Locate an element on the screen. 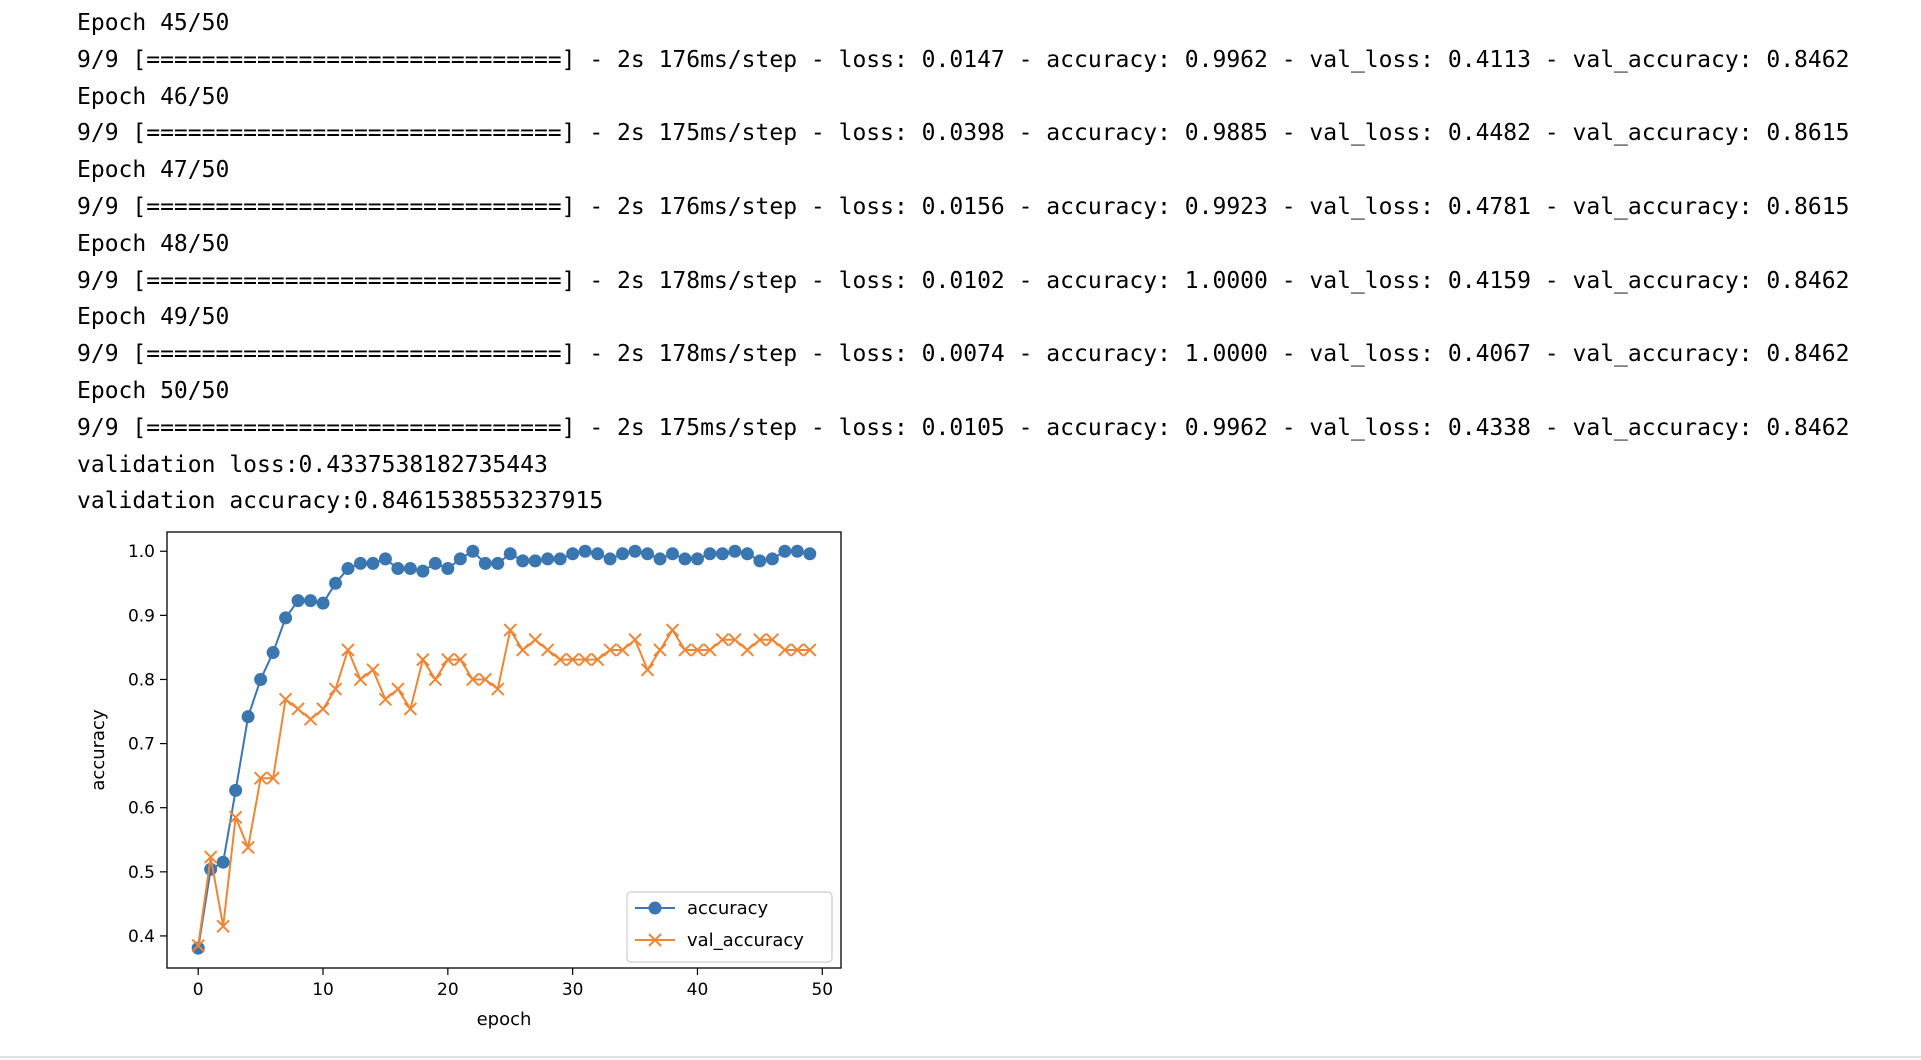 Image resolution: width=1921 pixels, height=1060 pixels. y-axis: 0.4 0.5 0.6 0.7 0.8 0.9 1.0 is located at coordinates (147, 744).